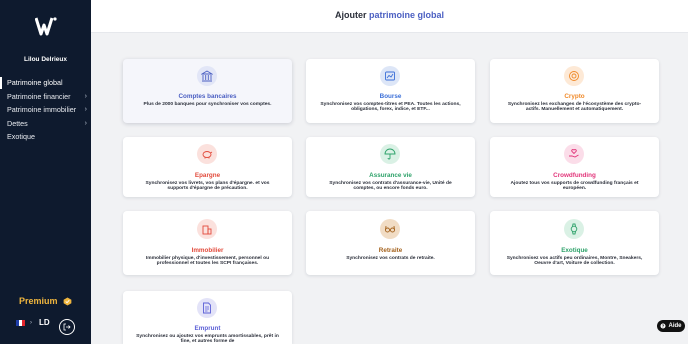 This screenshot has width=688, height=344. What do you see at coordinates (42, 110) in the screenshot?
I see `sidebar-item-label: Patrimoine immobilier` at bounding box center [42, 110].